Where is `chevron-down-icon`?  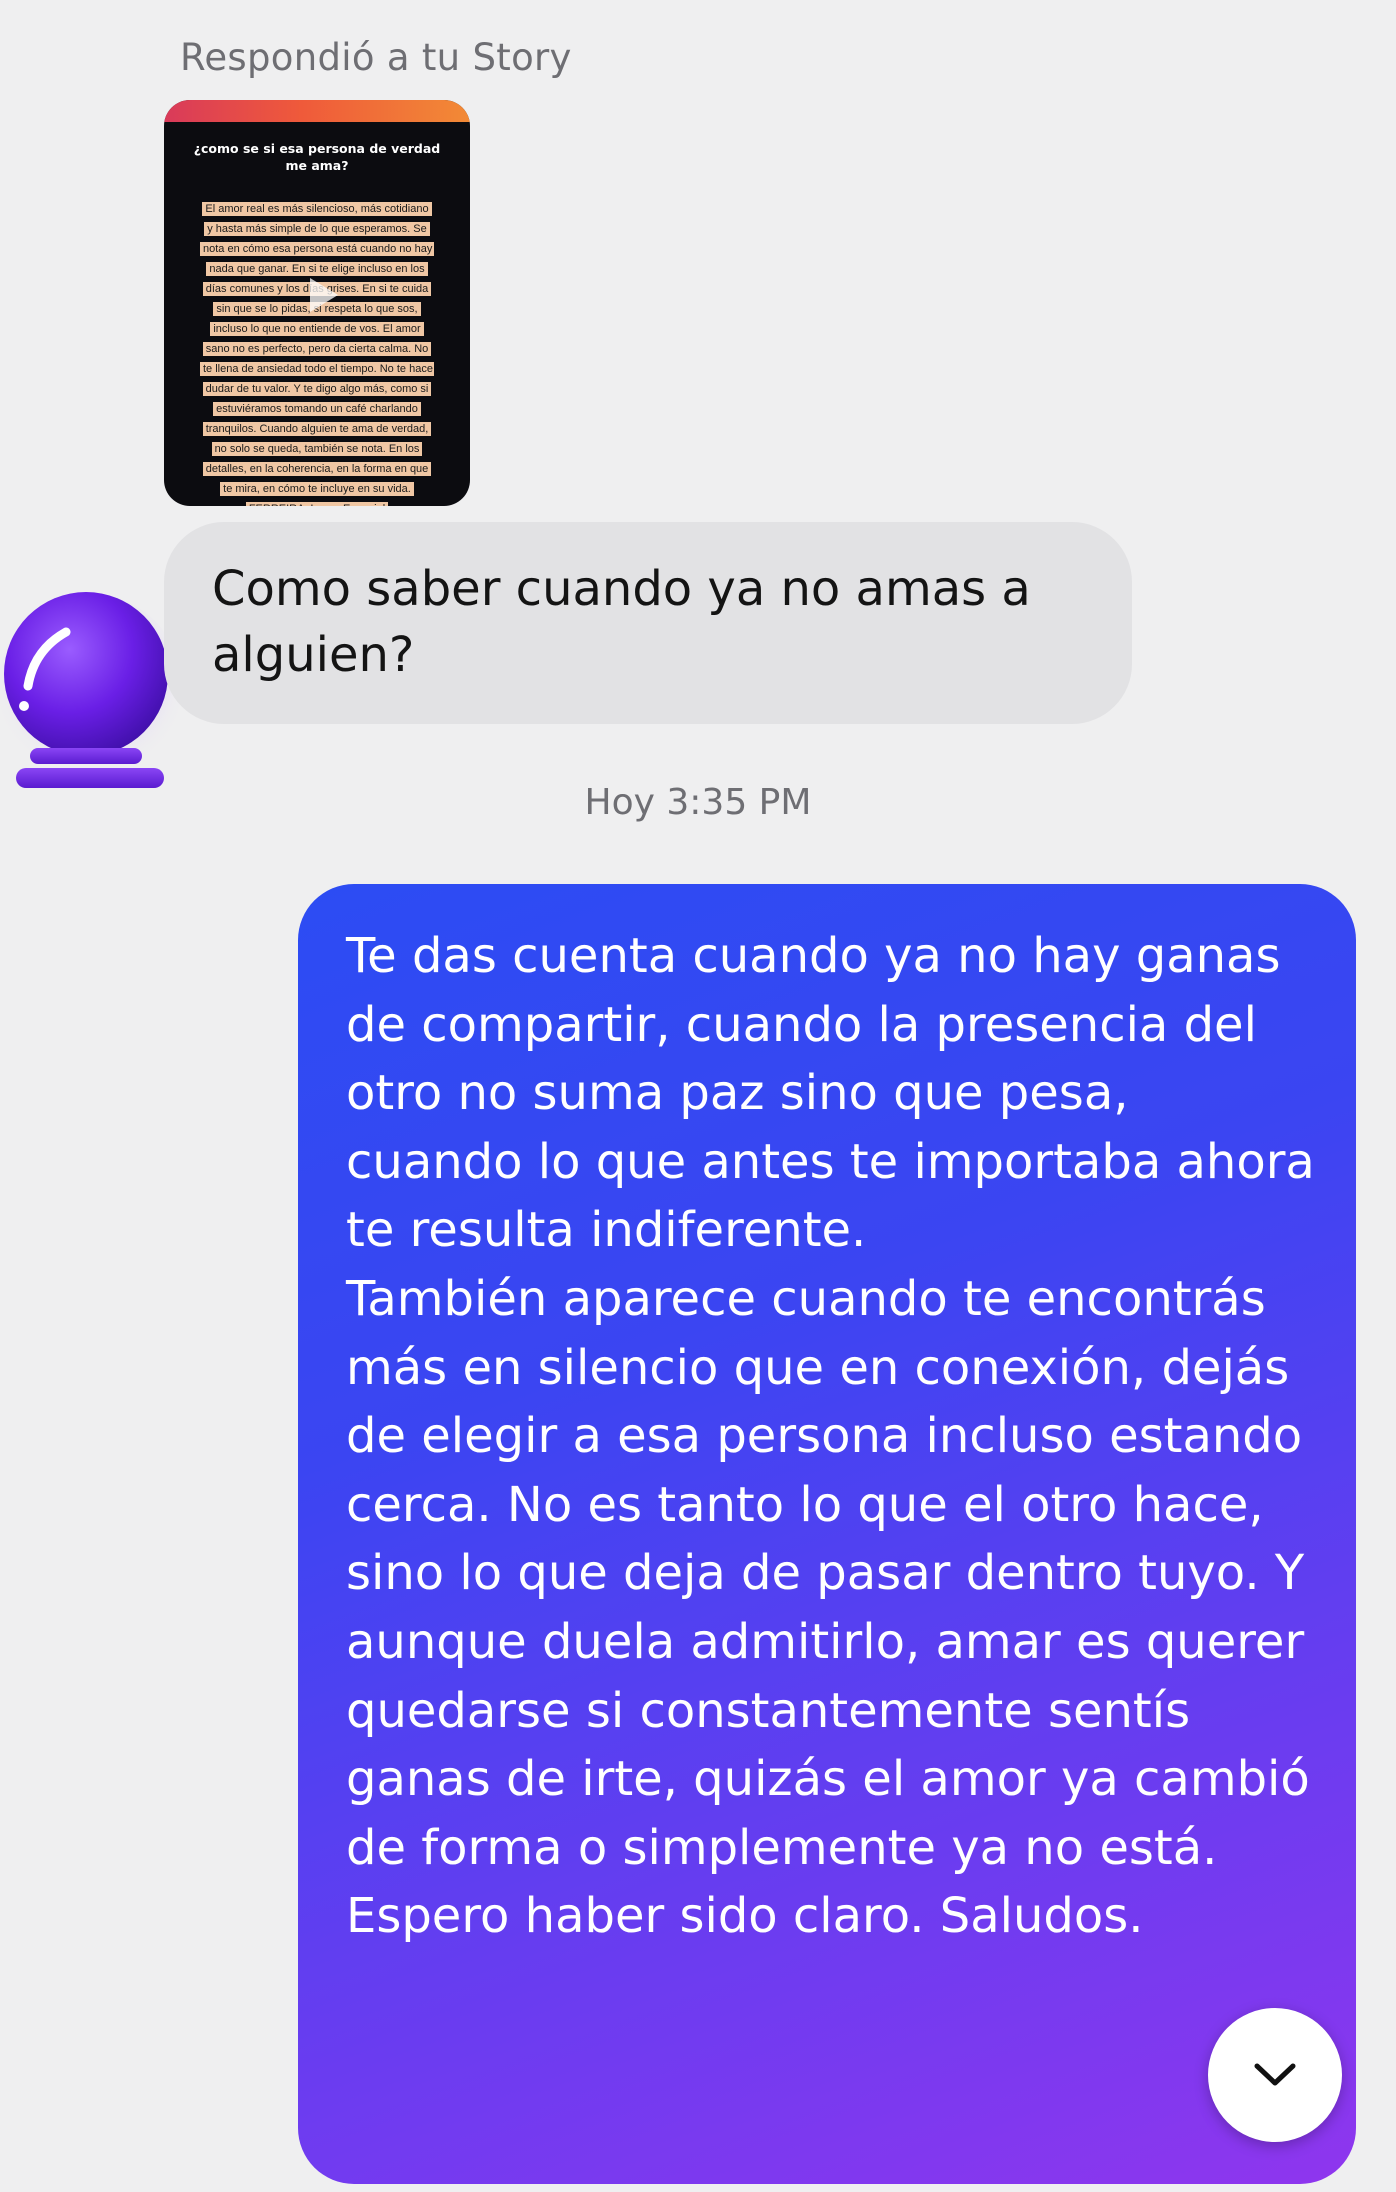
chevron-down-icon is located at coordinates (1275, 2074).